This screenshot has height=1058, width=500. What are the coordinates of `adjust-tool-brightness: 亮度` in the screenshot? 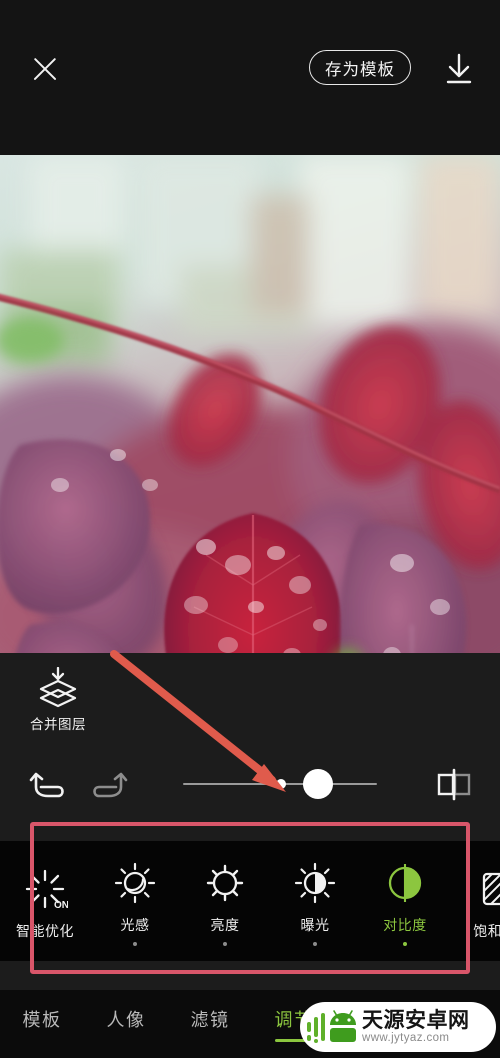 It's located at (225, 901).